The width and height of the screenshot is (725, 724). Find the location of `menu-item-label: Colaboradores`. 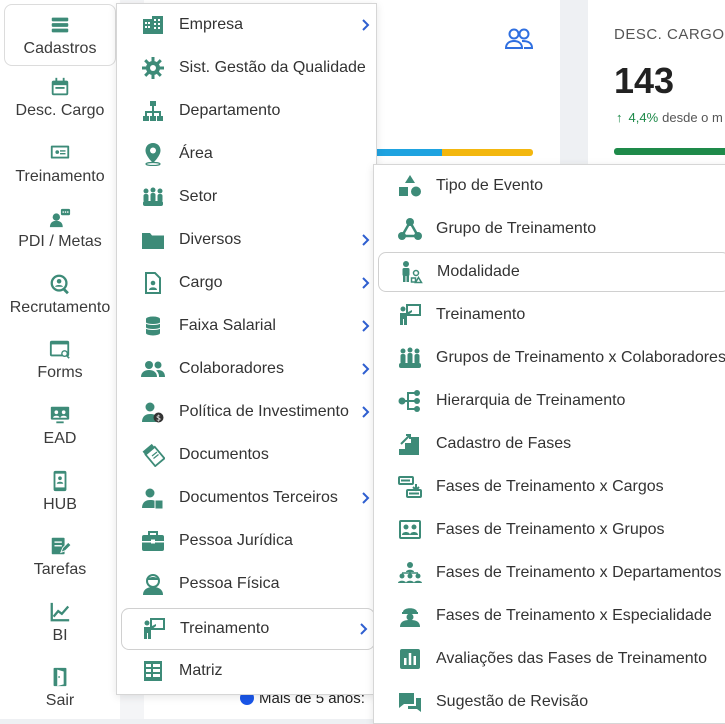

menu-item-label: Colaboradores is located at coordinates (231, 368).